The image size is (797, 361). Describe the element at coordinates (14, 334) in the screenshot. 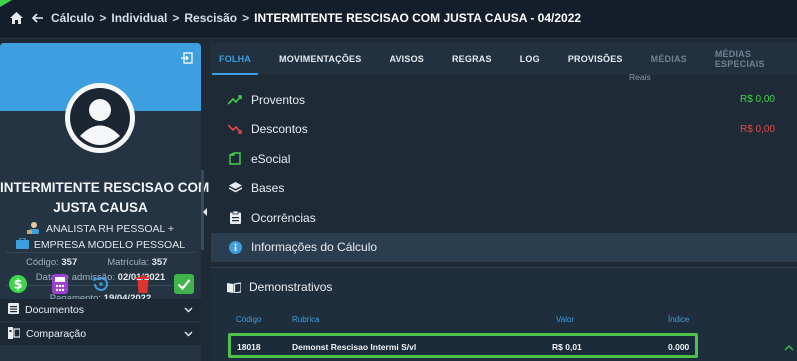

I see `compare-icon` at that location.